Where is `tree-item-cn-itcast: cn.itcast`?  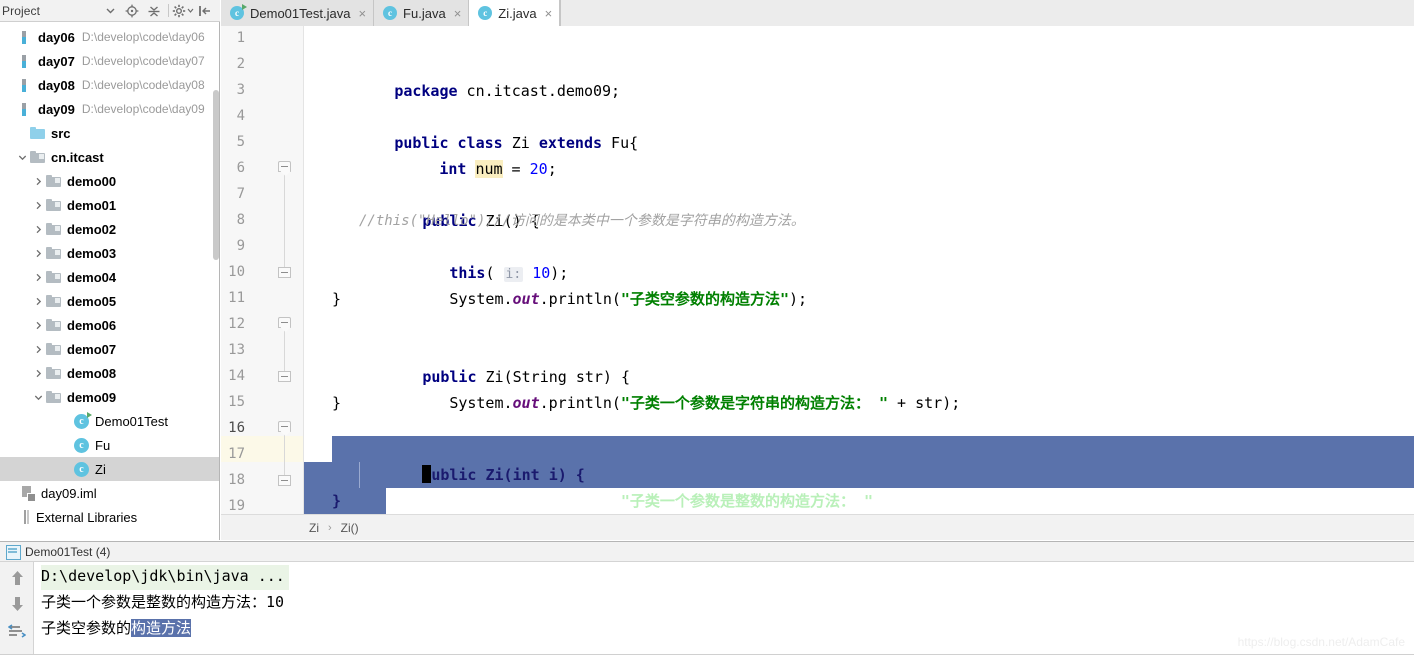
tree-item-cn-itcast: cn.itcast is located at coordinates (109, 157).